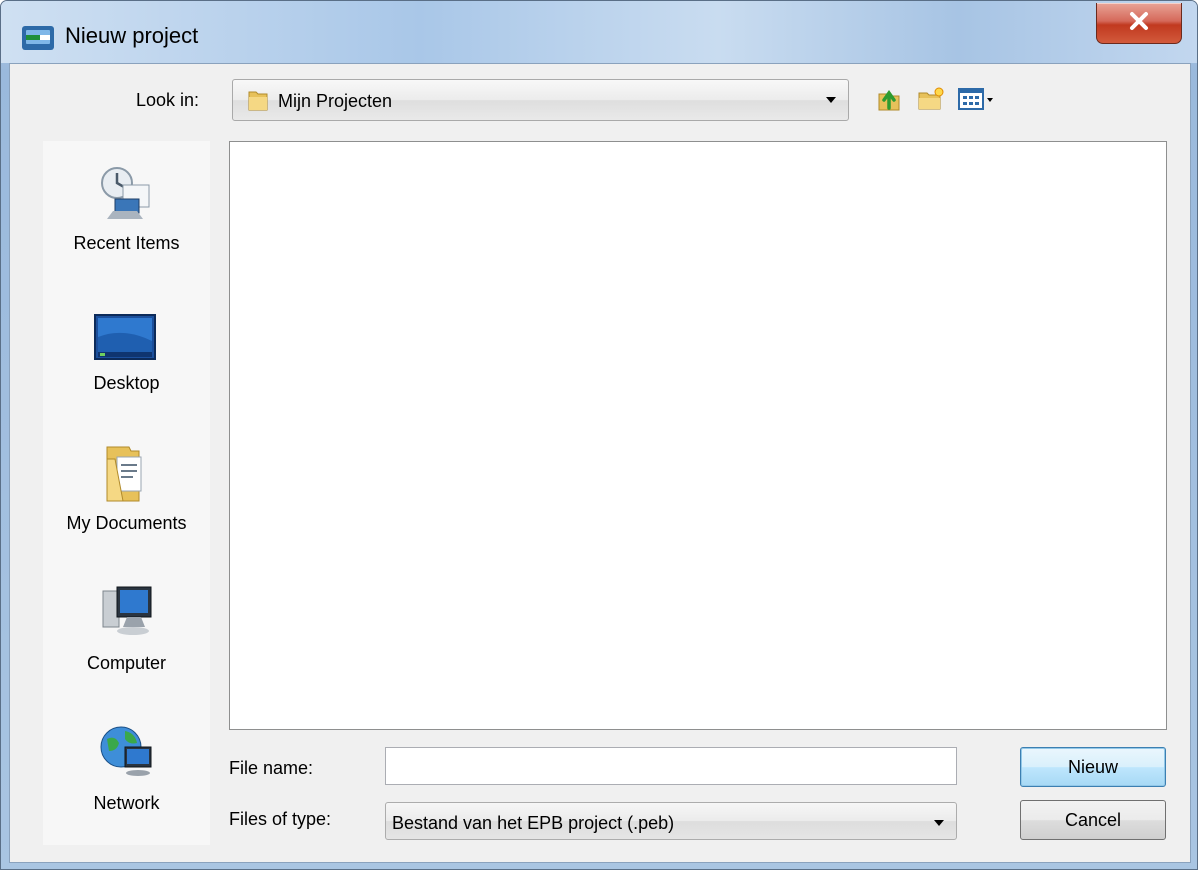 The height and width of the screenshot is (870, 1198). What do you see at coordinates (168, 100) in the screenshot?
I see `look-in-label: Look in:` at bounding box center [168, 100].